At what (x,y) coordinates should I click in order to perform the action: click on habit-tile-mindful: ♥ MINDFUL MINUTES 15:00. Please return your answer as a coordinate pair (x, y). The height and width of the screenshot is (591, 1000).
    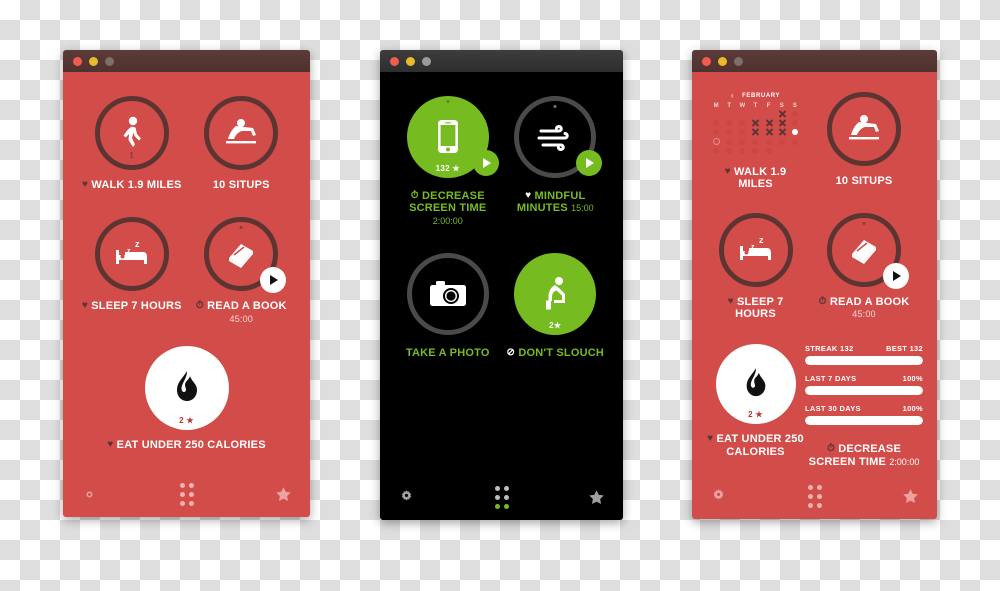
    Looking at the image, I should click on (556, 161).